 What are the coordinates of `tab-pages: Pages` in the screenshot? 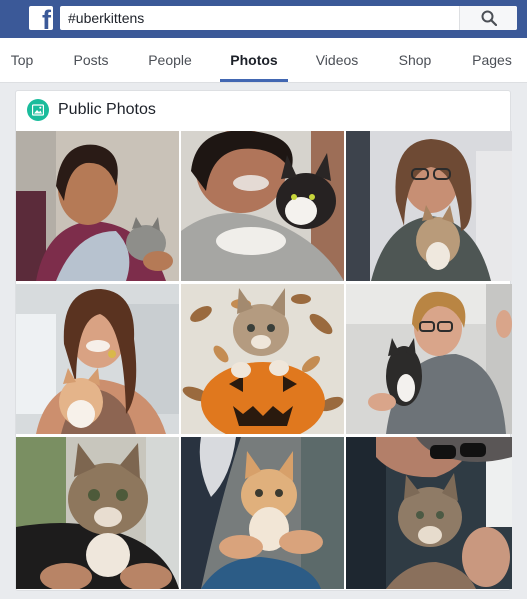 It's located at (492, 60).